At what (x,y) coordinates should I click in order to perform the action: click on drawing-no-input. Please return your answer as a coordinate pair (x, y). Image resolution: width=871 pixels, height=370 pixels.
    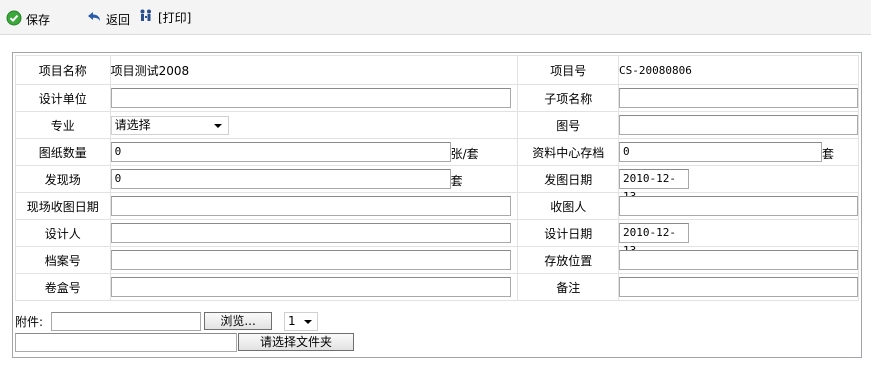
    Looking at the image, I should click on (738, 125).